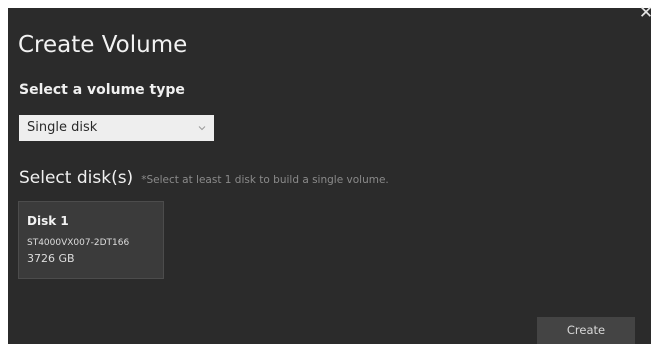  What do you see at coordinates (586, 330) in the screenshot?
I see `create-button: Create` at bounding box center [586, 330].